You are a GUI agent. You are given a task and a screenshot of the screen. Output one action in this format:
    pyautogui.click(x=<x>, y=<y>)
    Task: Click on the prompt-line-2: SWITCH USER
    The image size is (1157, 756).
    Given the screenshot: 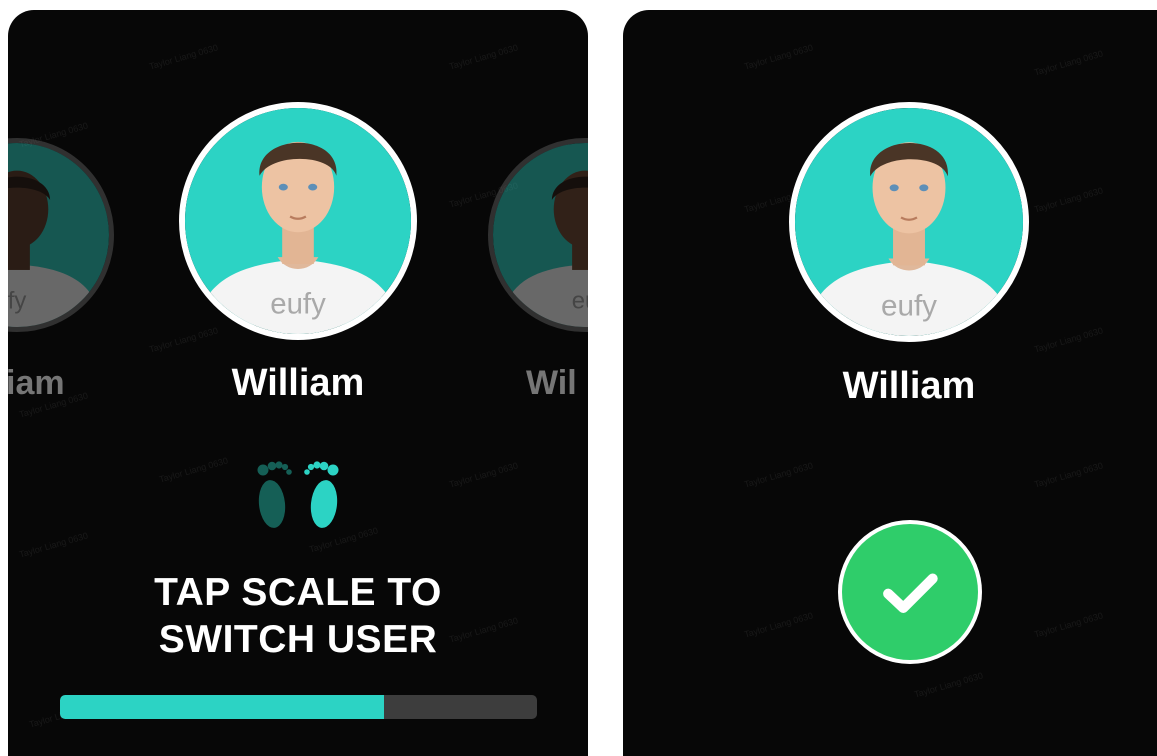 What is the action you would take?
    pyautogui.click(x=298, y=639)
    